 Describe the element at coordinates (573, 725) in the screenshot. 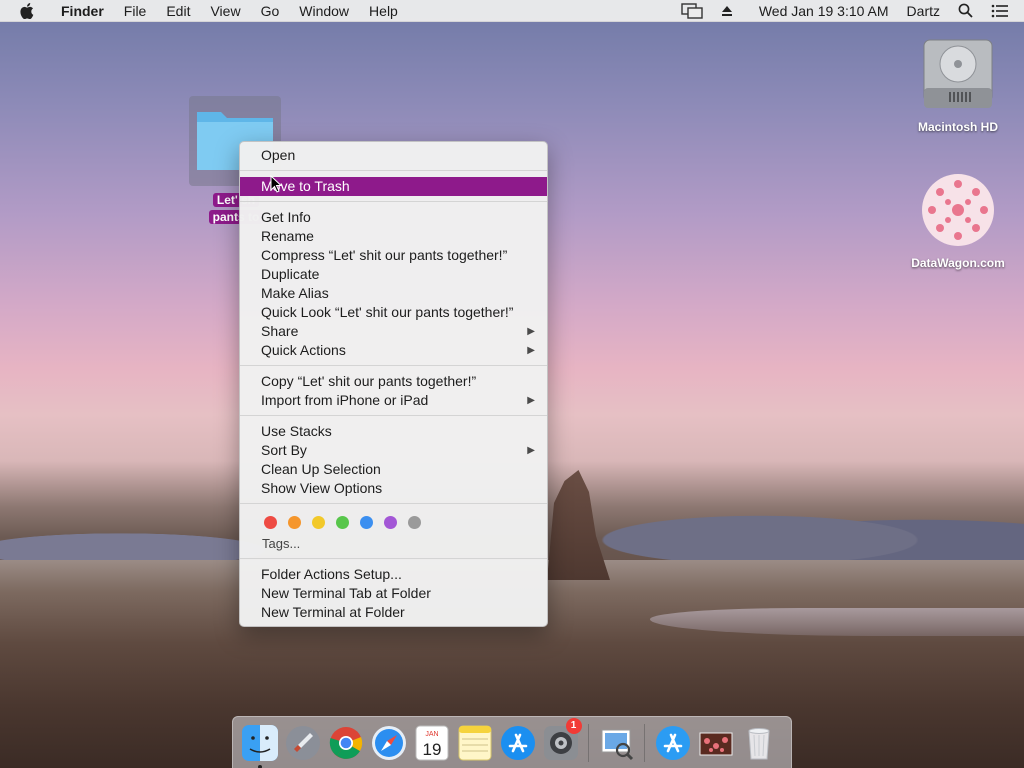

I see `notification-badge: 1` at that location.